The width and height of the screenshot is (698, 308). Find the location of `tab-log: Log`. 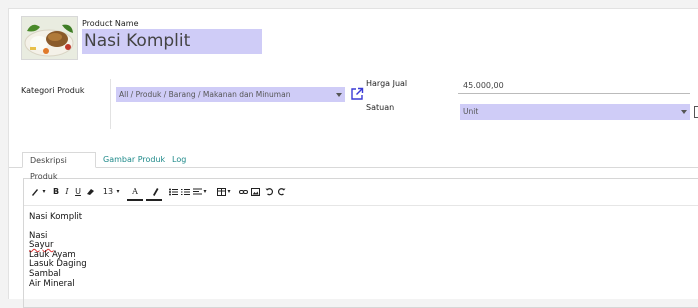

tab-log: Log is located at coordinates (179, 160).